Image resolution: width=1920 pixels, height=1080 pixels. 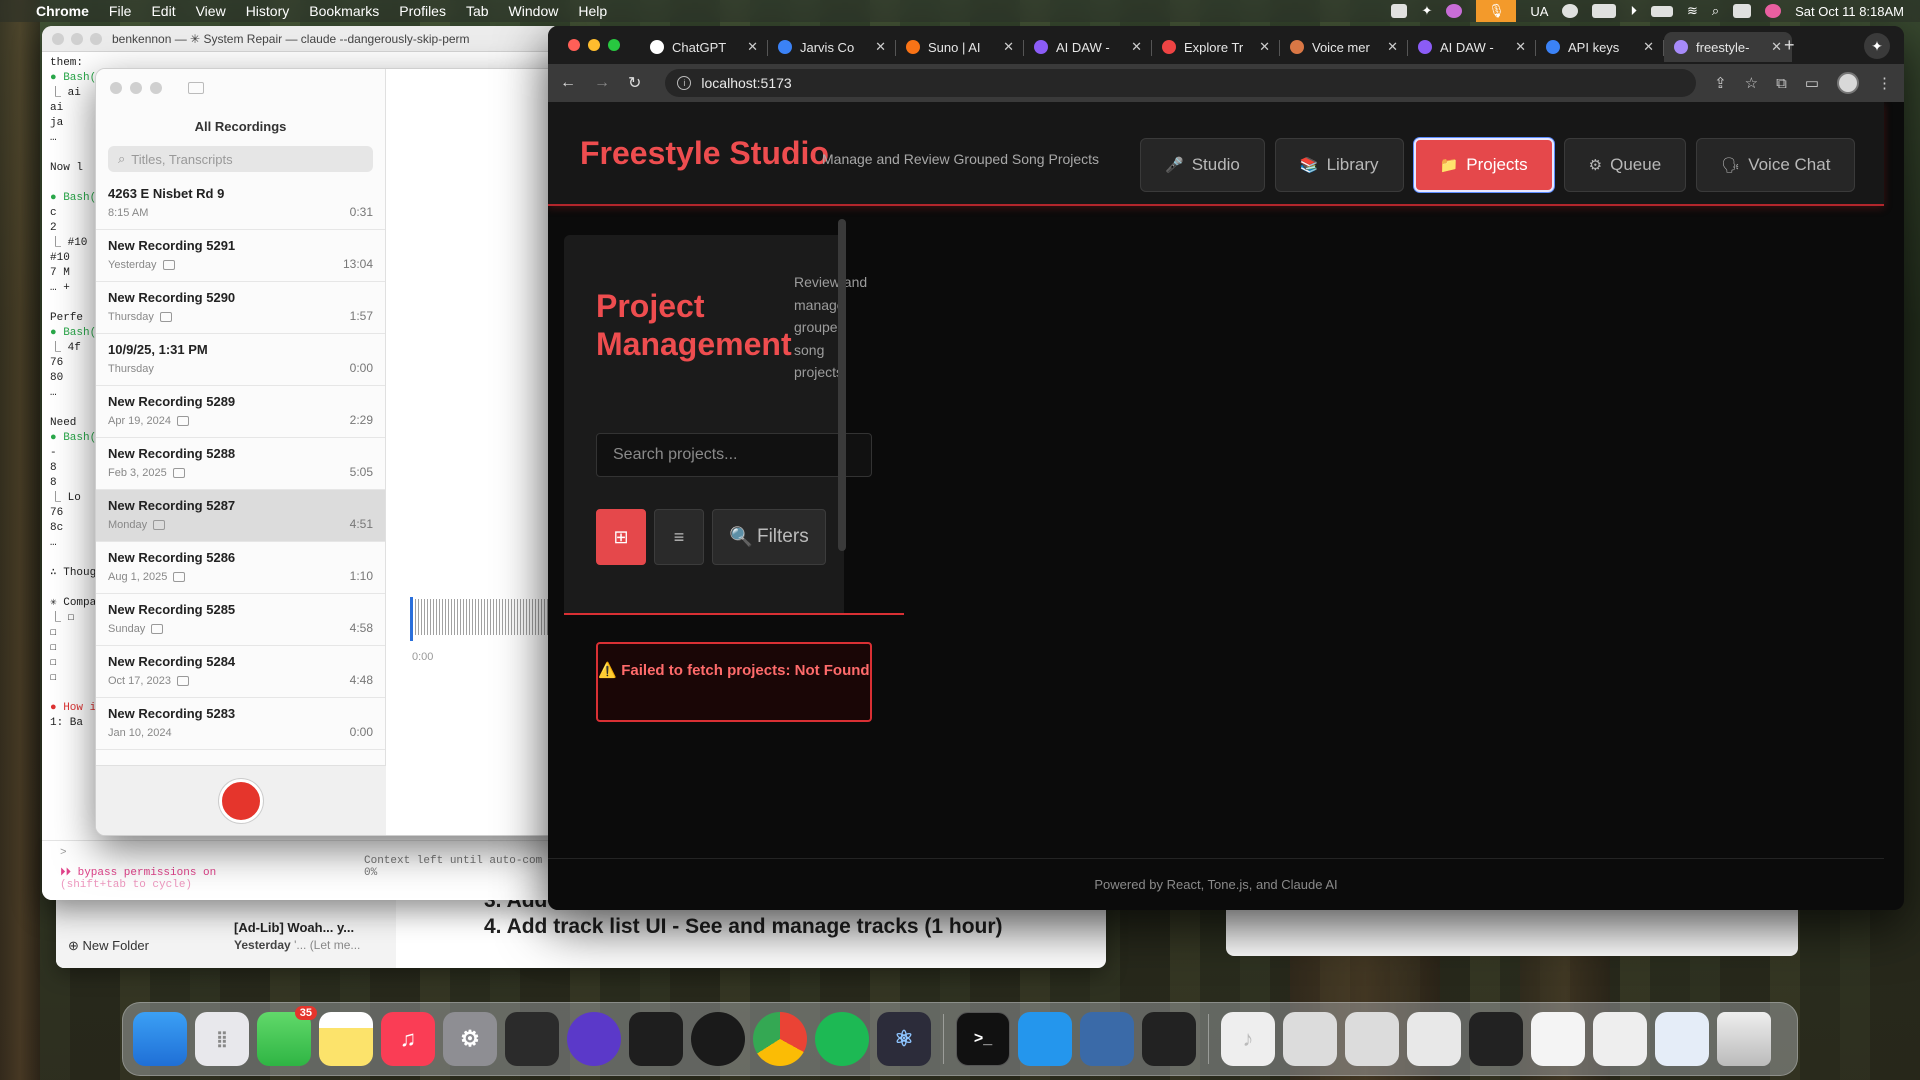 I want to click on browser-tab: Jarvis Co ✕, so click(x=832, y=47).